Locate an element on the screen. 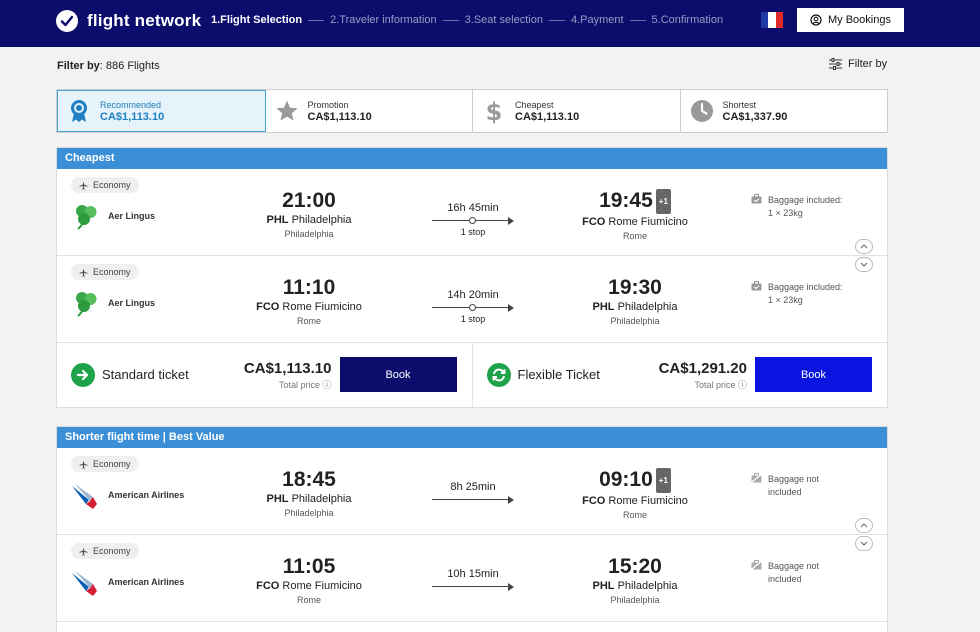 The image size is (980, 632). departure-time: 11:05 is located at coordinates (309, 566).